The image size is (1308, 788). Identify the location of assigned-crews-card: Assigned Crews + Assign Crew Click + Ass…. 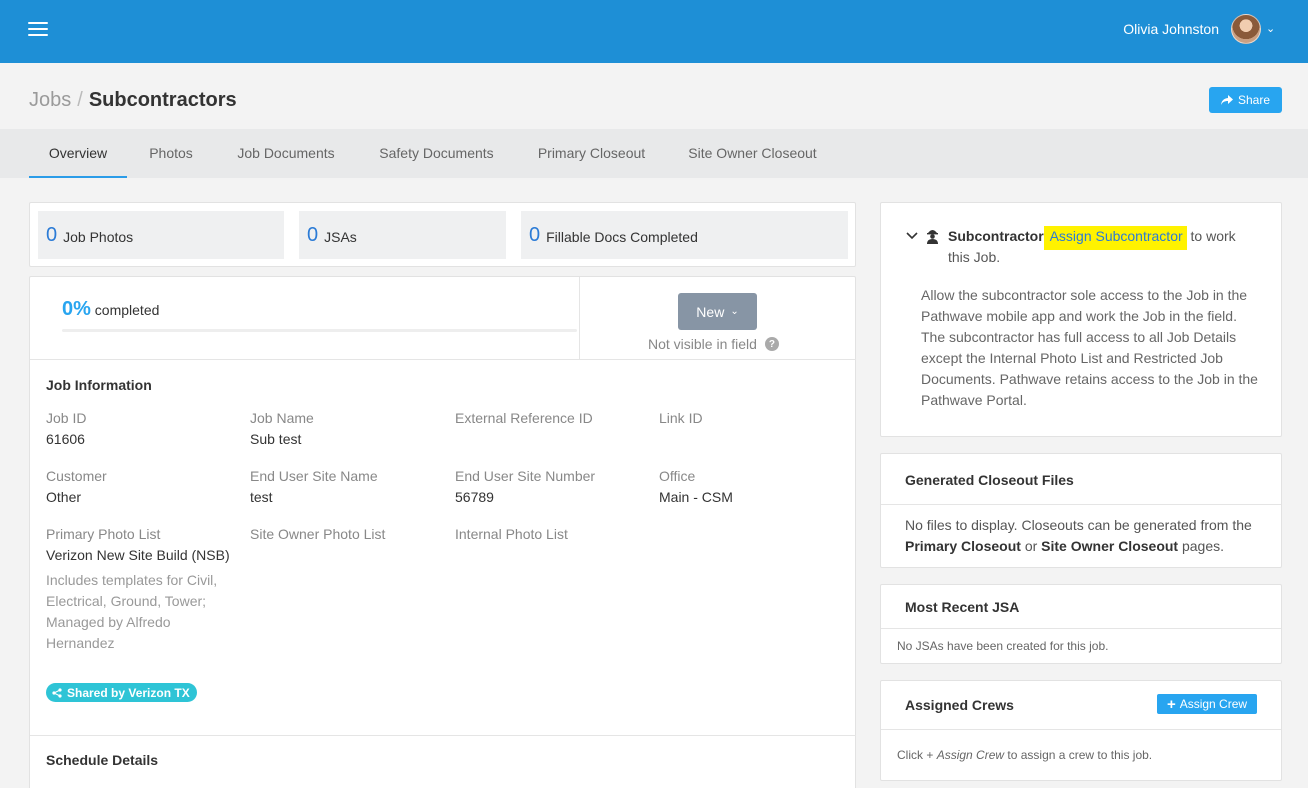
(1081, 730).